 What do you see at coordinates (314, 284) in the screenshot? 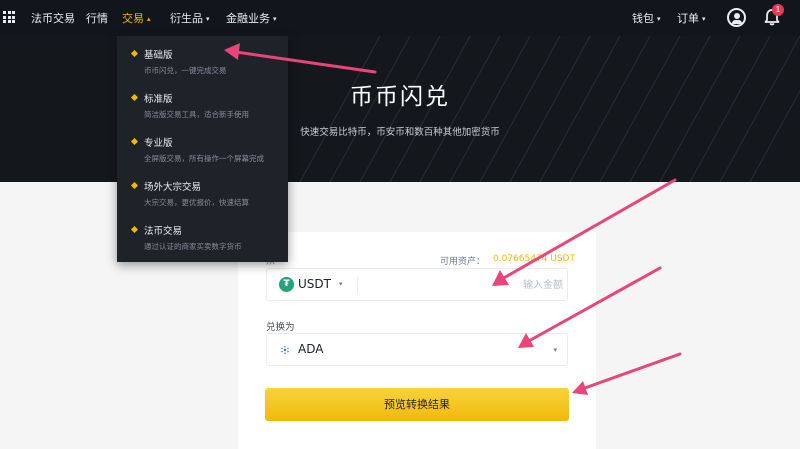
I see `from-coin-select: USDT` at bounding box center [314, 284].